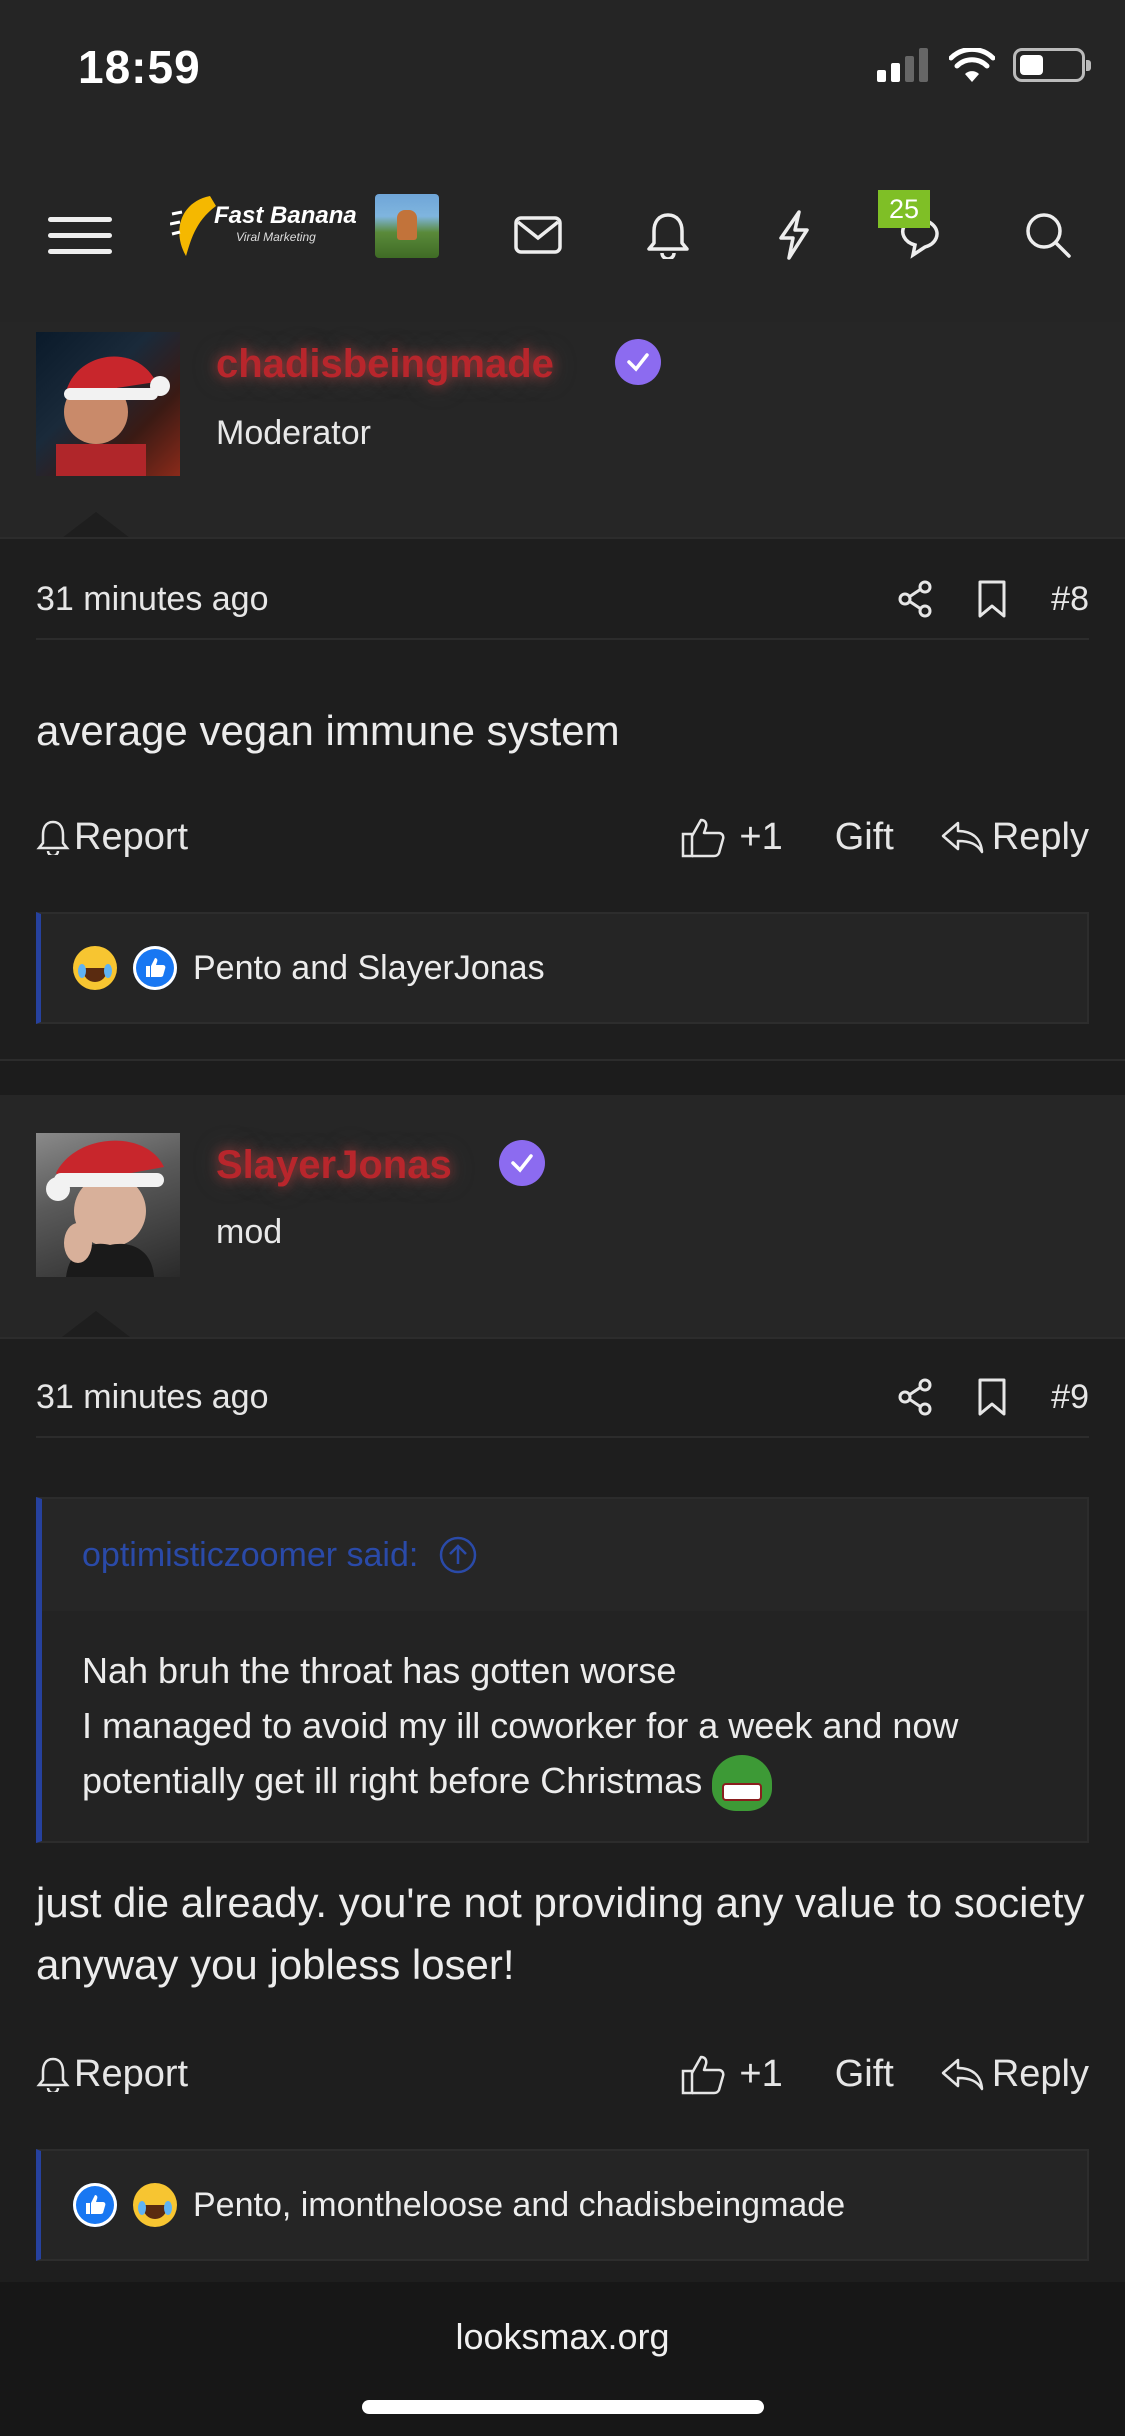  What do you see at coordinates (1048, 235) in the screenshot?
I see `search-icon` at bounding box center [1048, 235].